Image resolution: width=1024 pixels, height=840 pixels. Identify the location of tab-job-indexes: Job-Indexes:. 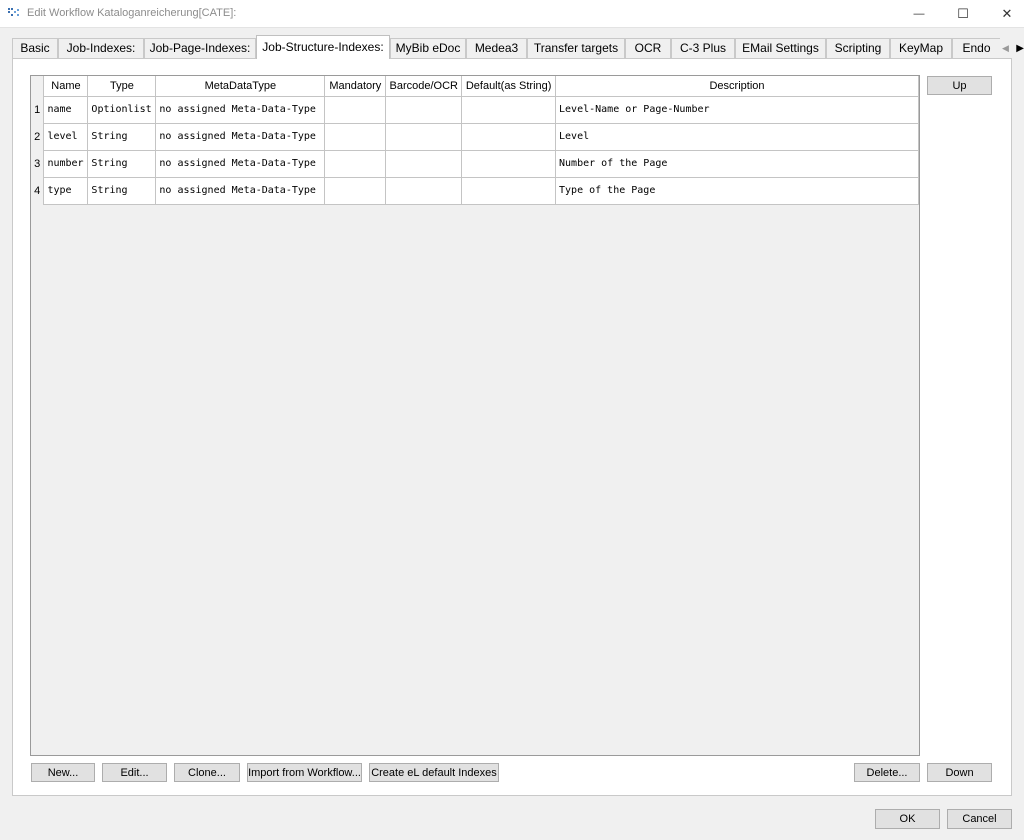
(101, 48).